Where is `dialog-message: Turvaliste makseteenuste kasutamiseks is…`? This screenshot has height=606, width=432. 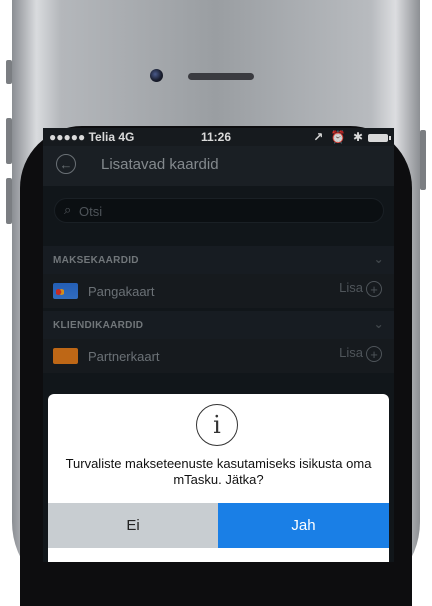
dialog-message: Turvaliste makseteenuste kasutamiseks is… is located at coordinates (218, 471).